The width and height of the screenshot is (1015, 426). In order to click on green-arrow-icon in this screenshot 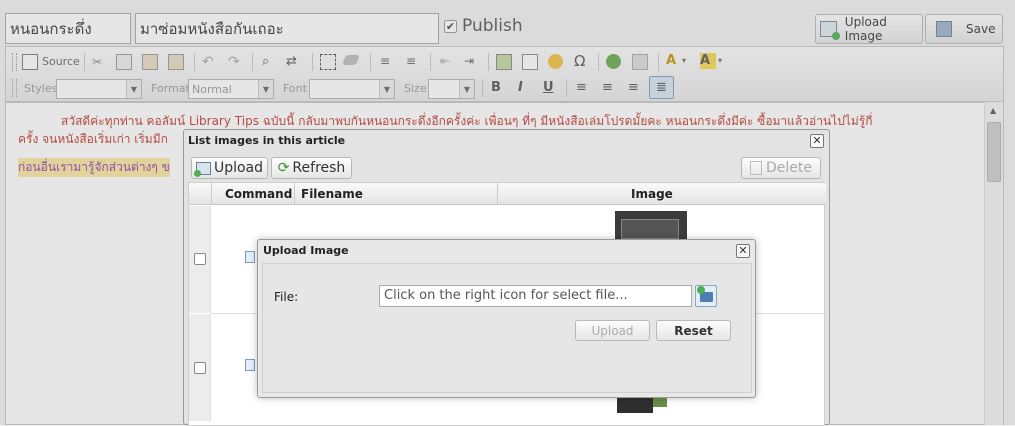, I will do `click(701, 290)`.